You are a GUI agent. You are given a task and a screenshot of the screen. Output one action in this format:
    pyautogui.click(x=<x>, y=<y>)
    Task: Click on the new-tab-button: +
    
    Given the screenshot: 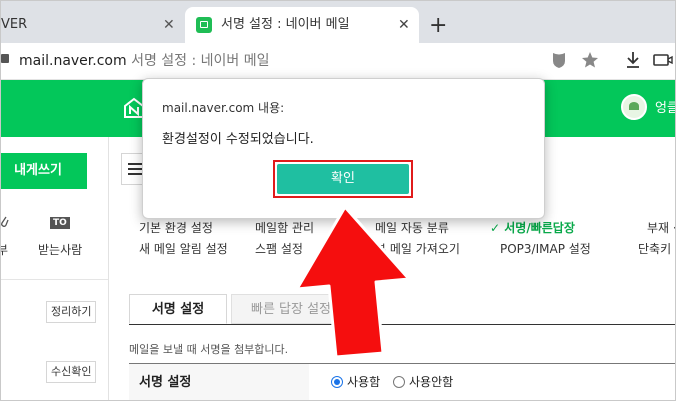 What is the action you would take?
    pyautogui.click(x=438, y=26)
    